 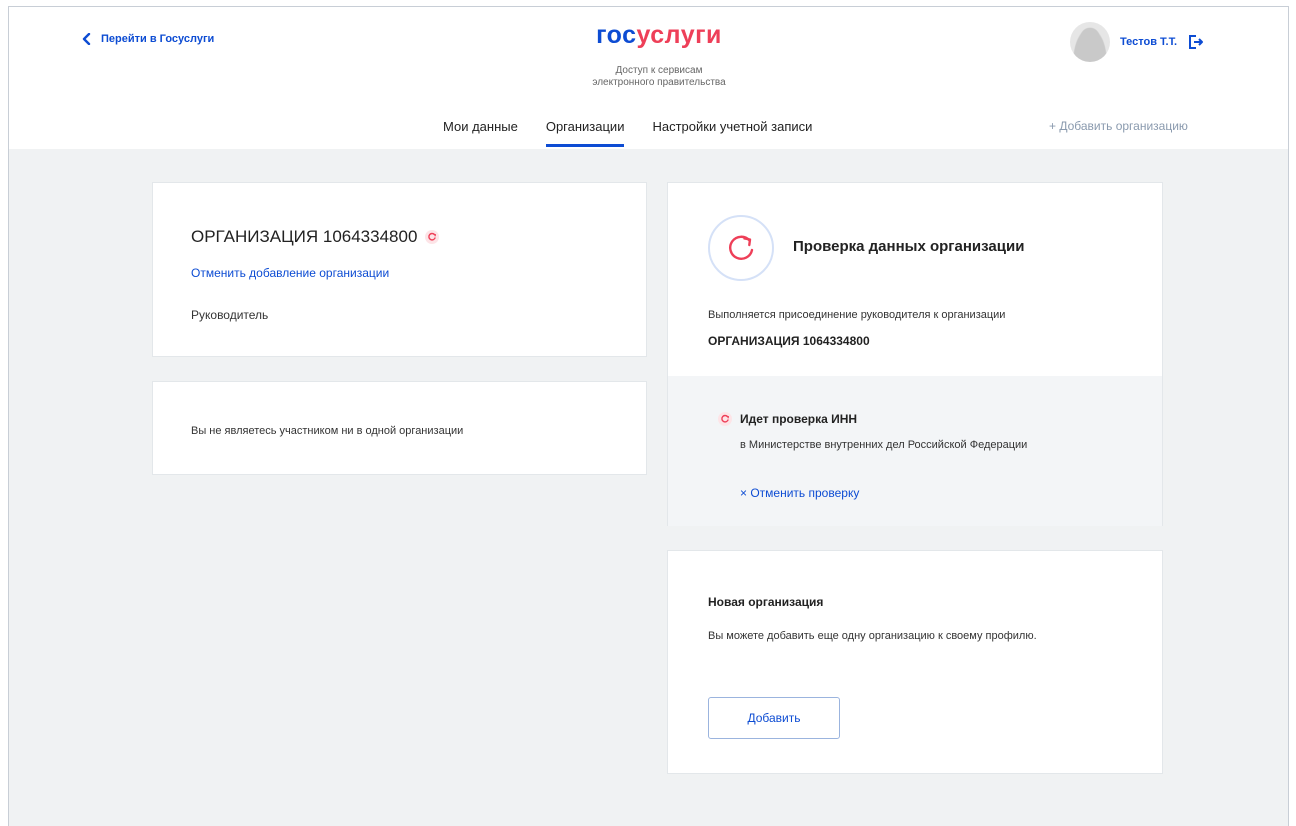 I want to click on tagline-line-2: электронного правительства, so click(x=659, y=82).